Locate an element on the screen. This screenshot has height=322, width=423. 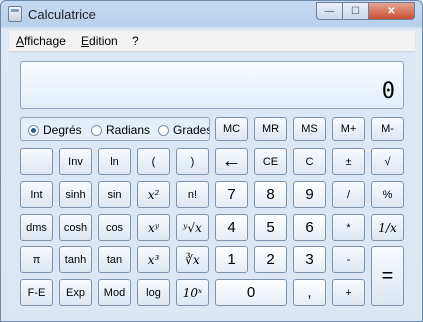
cuberoot-key: ∛x is located at coordinates (192, 259).